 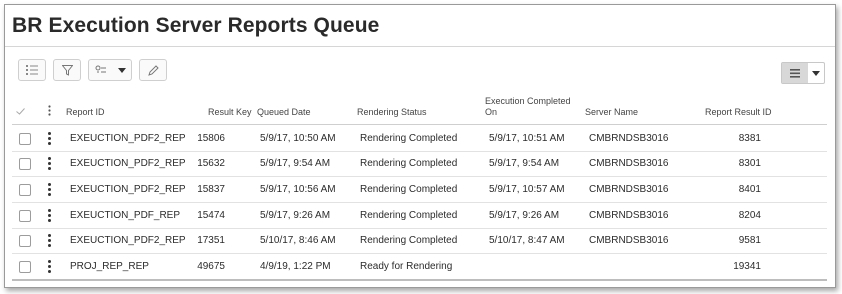 I want to click on edit-button, so click(x=153, y=70).